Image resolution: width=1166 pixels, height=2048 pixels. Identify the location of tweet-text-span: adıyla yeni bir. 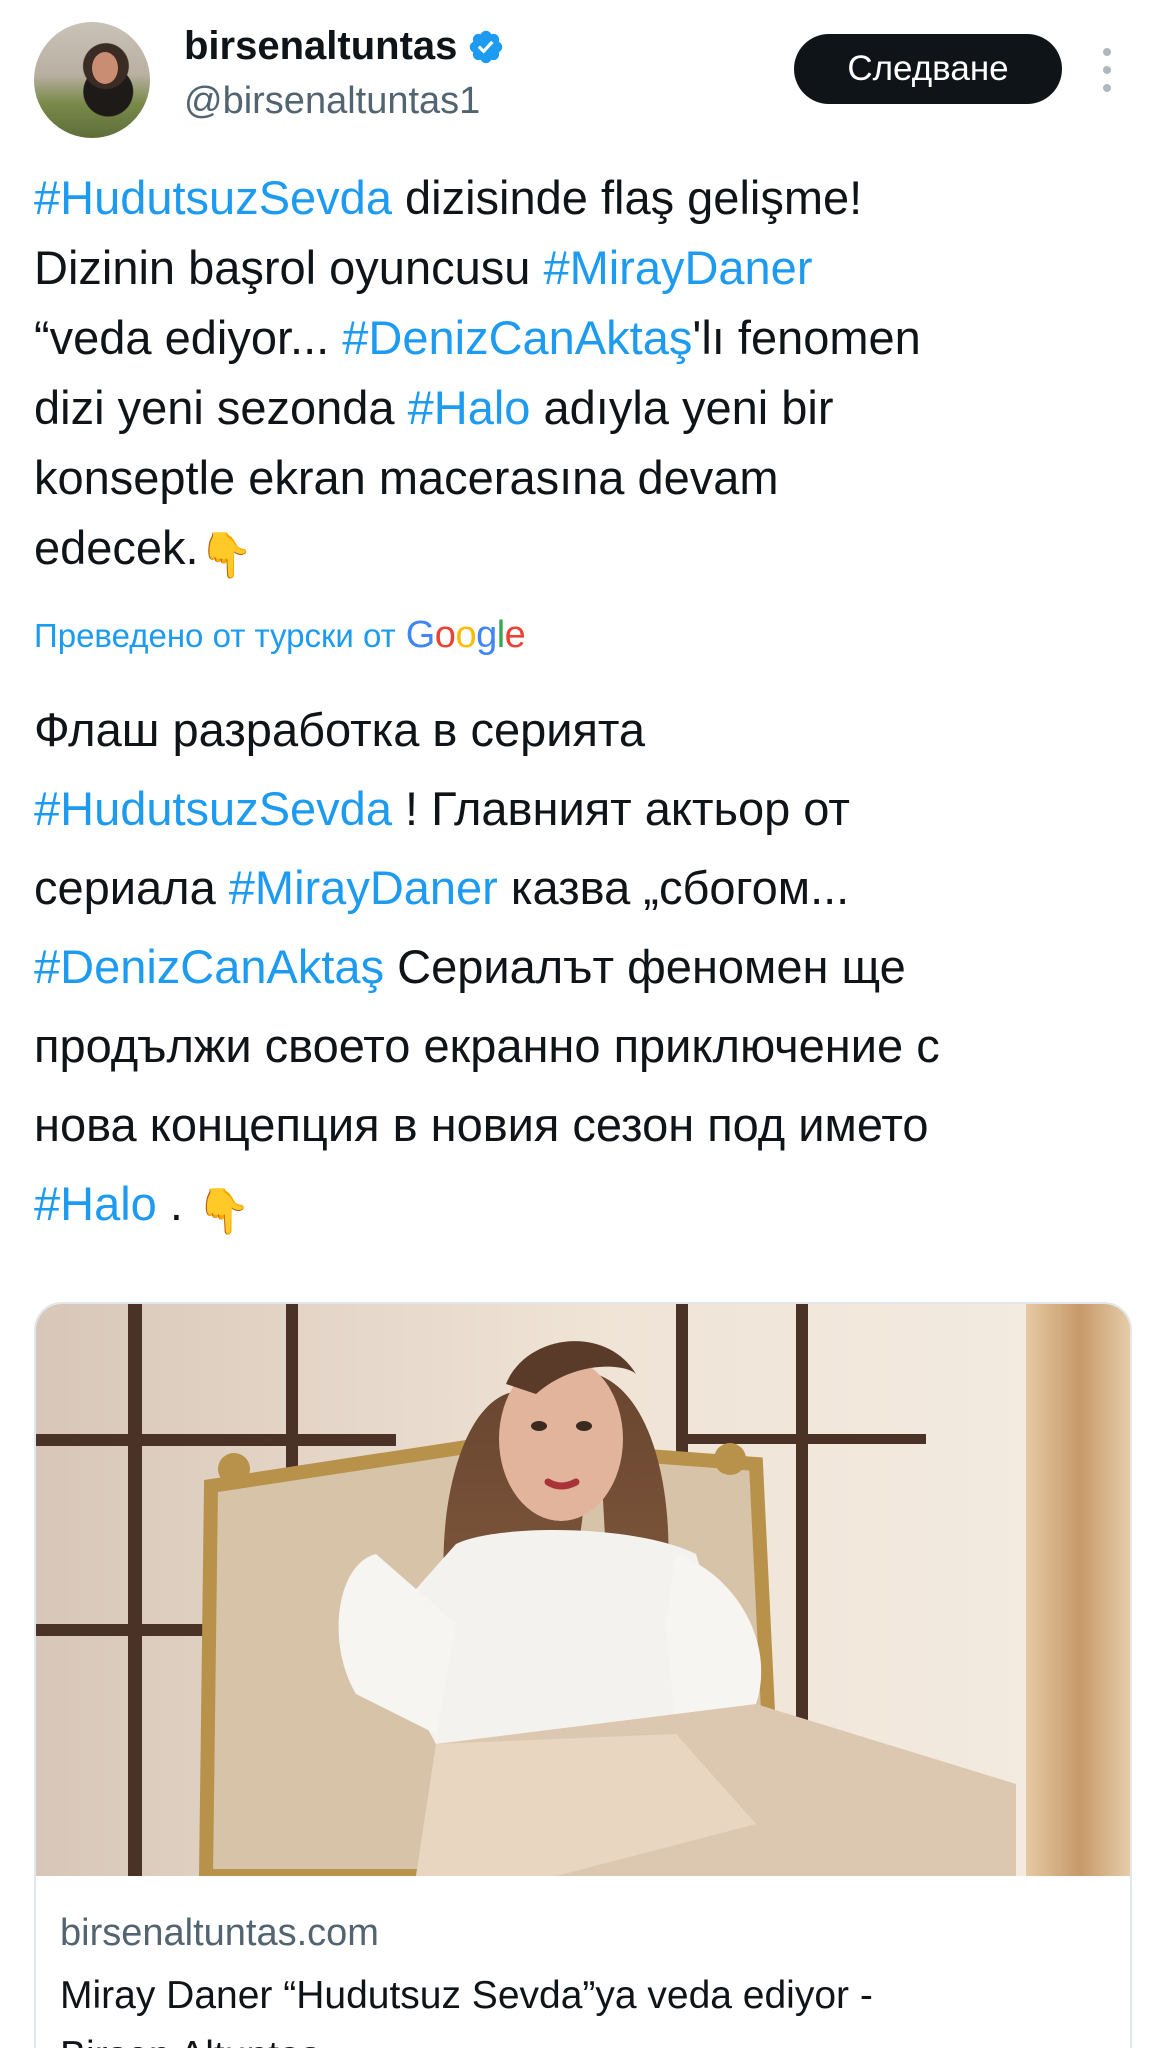
(682, 407).